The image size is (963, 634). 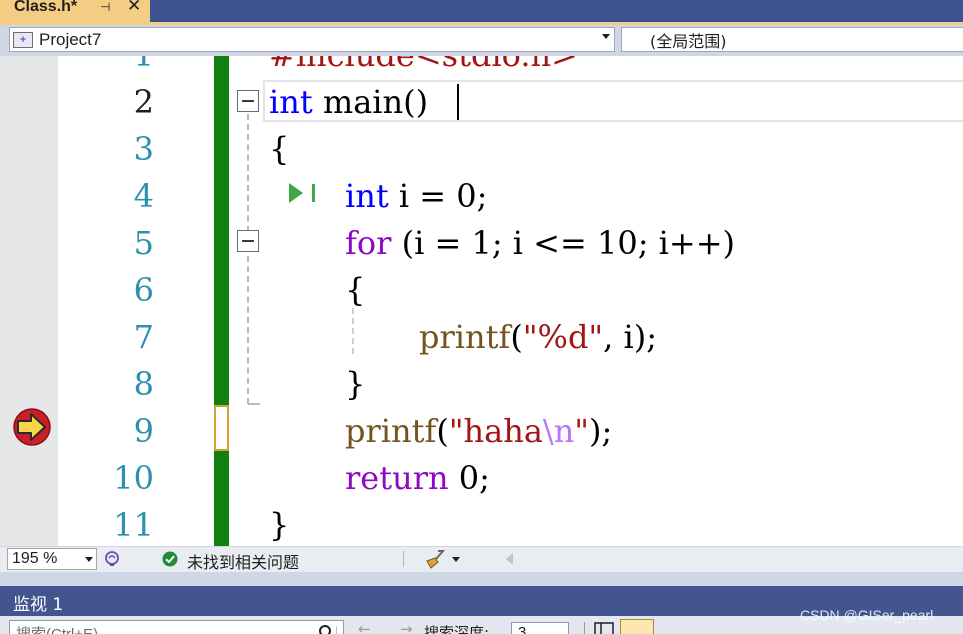 I want to click on tab-class-h: Class.h* ⊣ ✕, so click(x=75, y=11).